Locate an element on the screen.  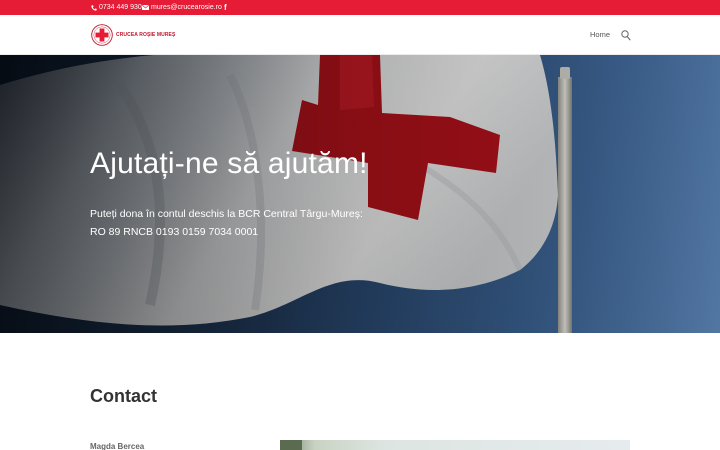
email-contact: mures@crucearosie.ro is located at coordinates (182, 7).